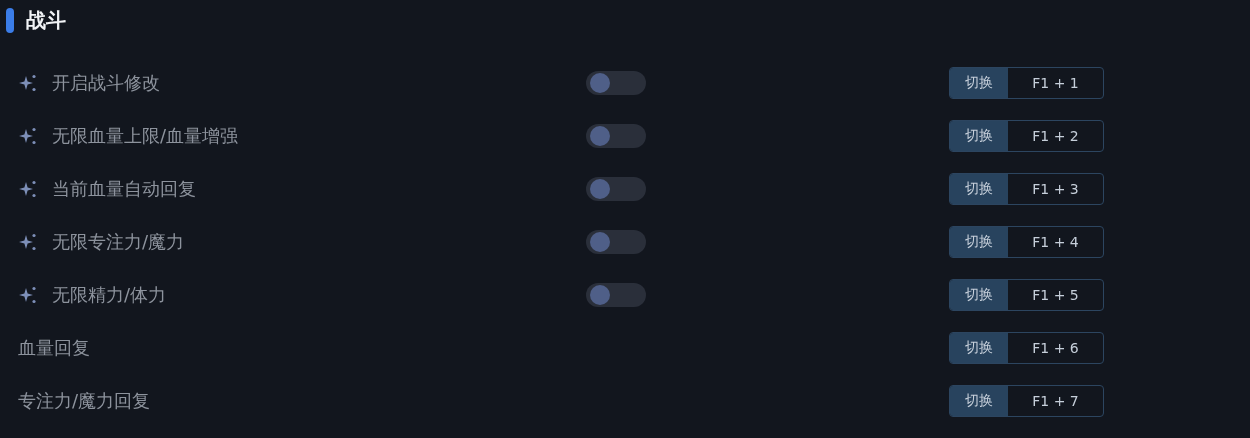  What do you see at coordinates (124, 188) in the screenshot?
I see `option-label: 当前血量自动回复` at bounding box center [124, 188].